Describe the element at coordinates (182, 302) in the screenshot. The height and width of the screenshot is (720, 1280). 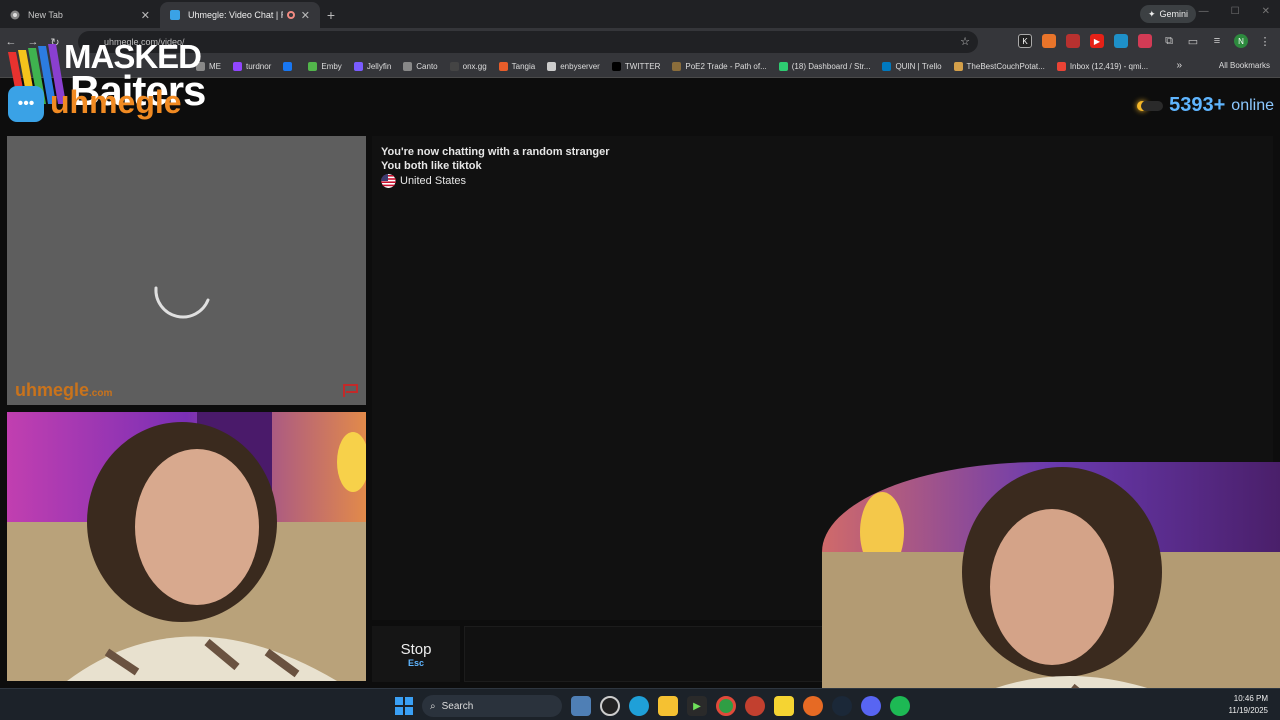
I see `loading-spinner-icon` at that location.